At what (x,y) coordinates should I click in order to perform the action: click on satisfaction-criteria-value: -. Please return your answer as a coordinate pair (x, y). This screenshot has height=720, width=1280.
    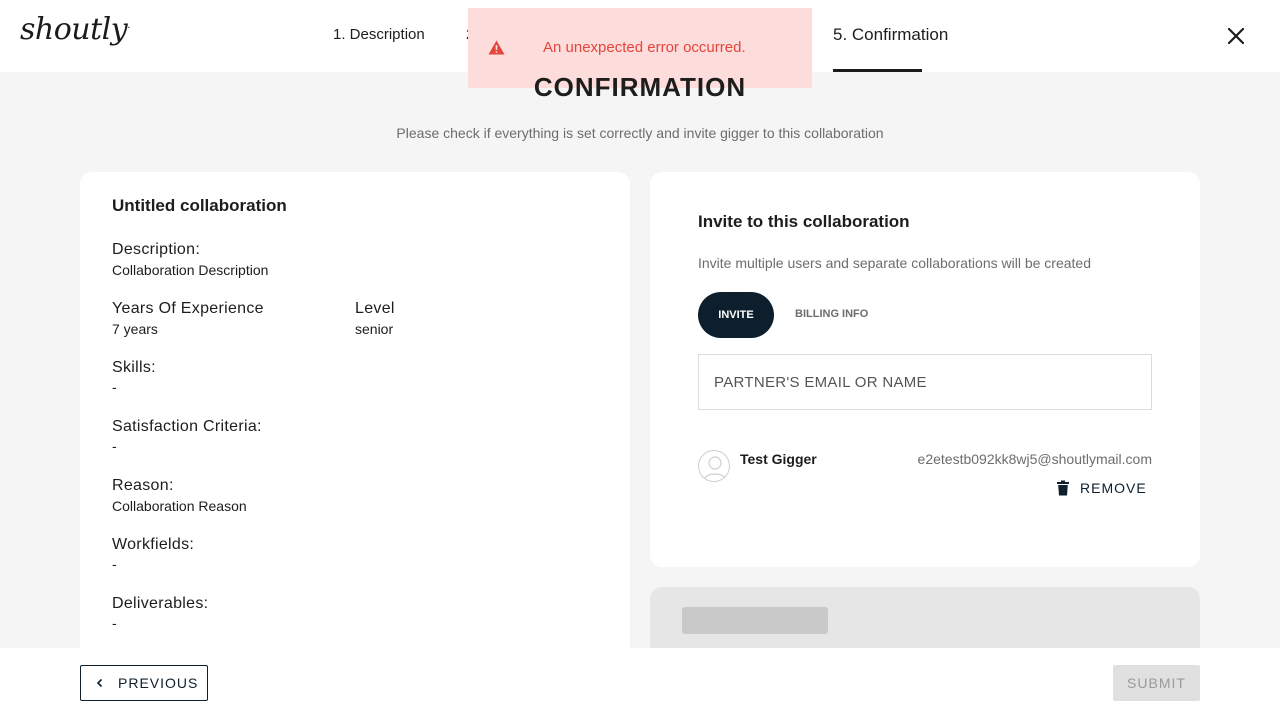
    Looking at the image, I should click on (114, 446).